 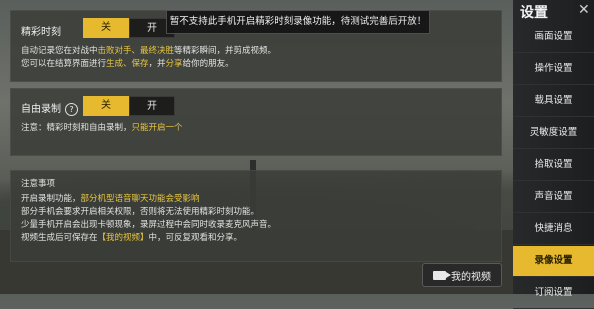 I want to click on notes-line-2: 部分手机会要求开启相关权限，否则将无法使用精彩时刻功能。, so click(x=140, y=212).